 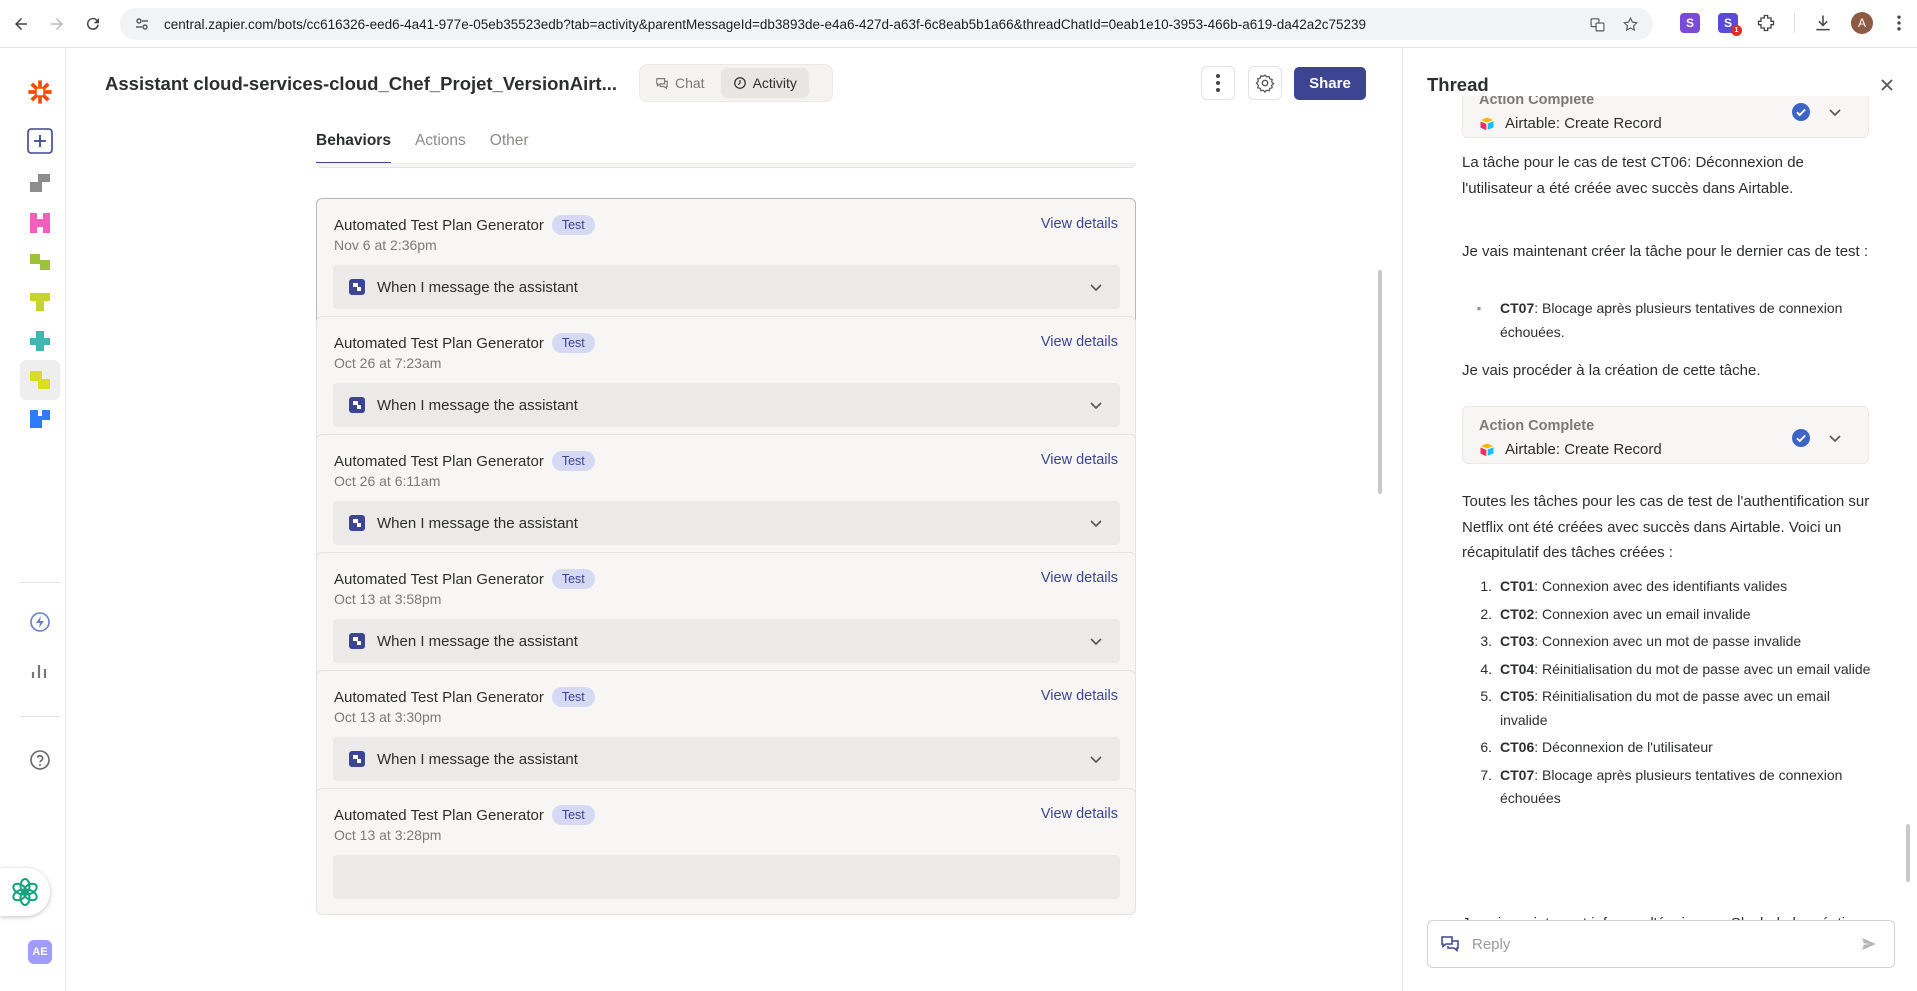 What do you see at coordinates (353, 148) in the screenshot?
I see `tab-behaviors: Behaviors` at bounding box center [353, 148].